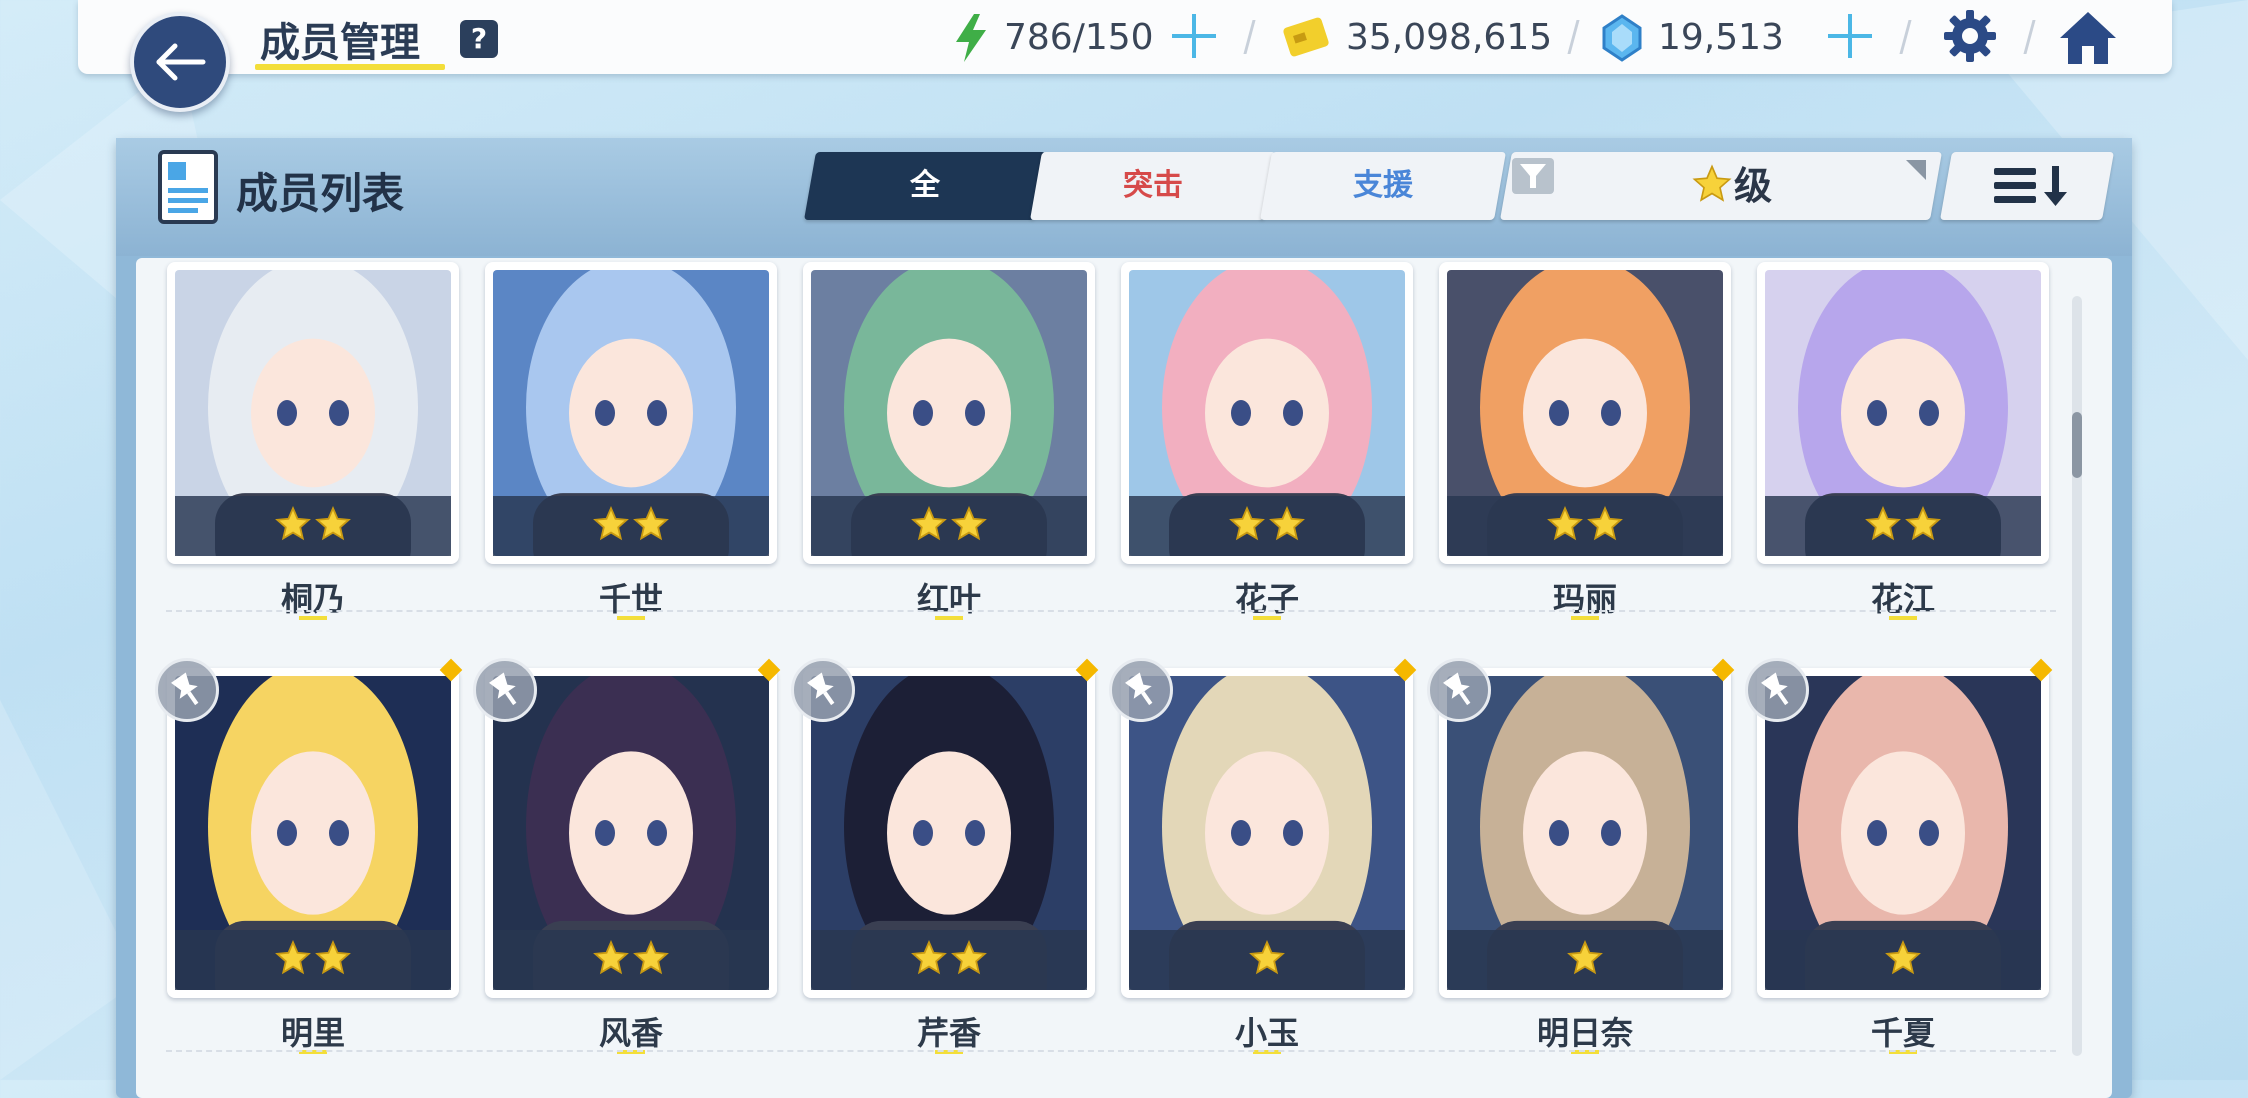  I want to click on member-name: 红叶, so click(948, 599).